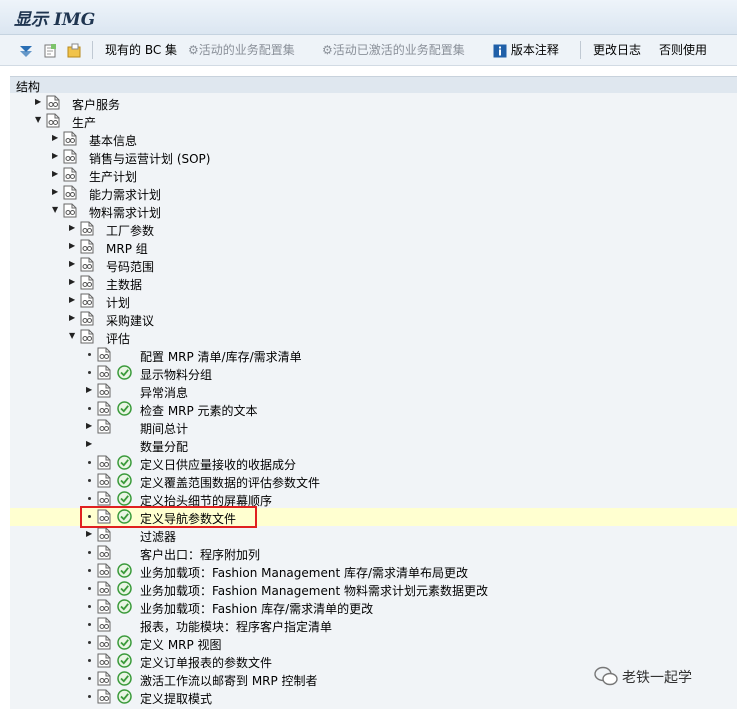 The height and width of the screenshot is (709, 737). What do you see at coordinates (199, 410) in the screenshot?
I see `tree-node-label: 检查 MRP 元素的文本` at bounding box center [199, 410].